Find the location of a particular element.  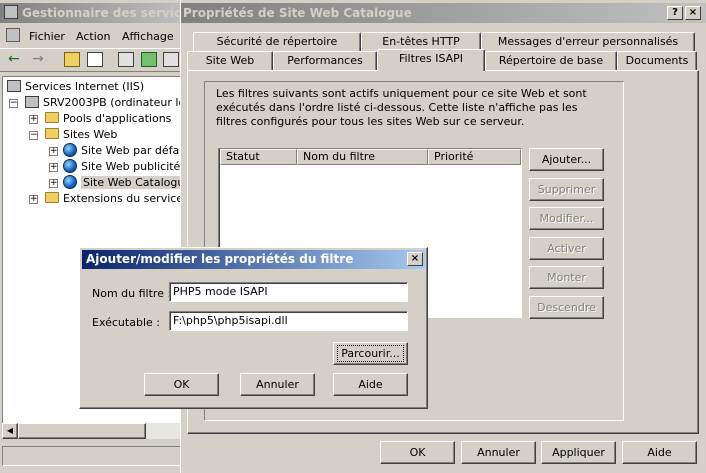

mmc-app-icon is located at coordinates (11, 12).